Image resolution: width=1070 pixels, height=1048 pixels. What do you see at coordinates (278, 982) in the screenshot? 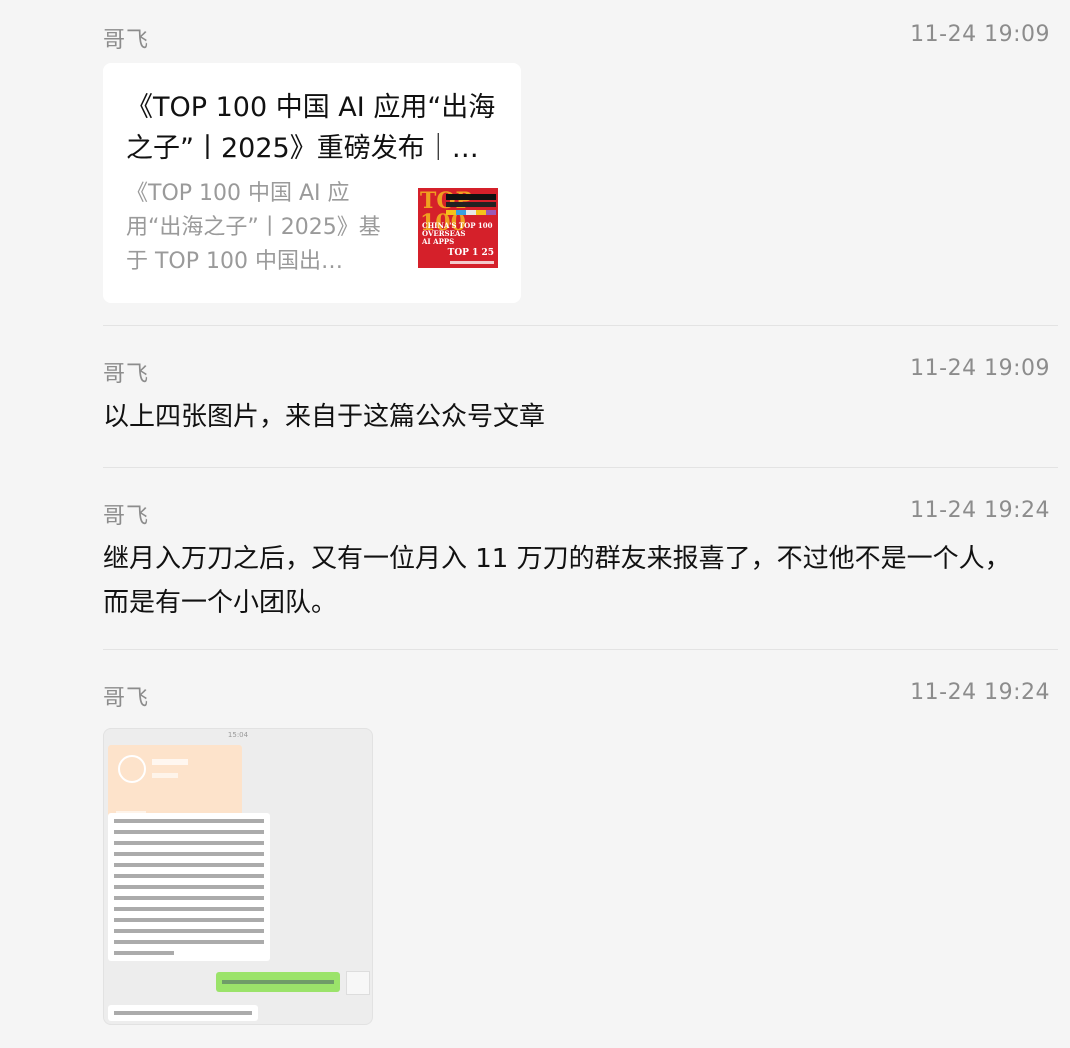
I see `chat-bubble-reply` at bounding box center [278, 982].